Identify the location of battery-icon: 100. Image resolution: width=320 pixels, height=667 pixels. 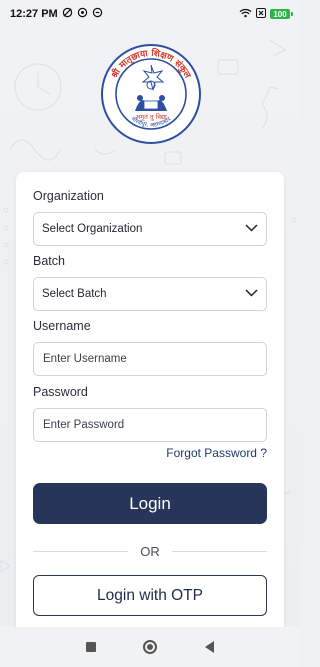
(281, 14).